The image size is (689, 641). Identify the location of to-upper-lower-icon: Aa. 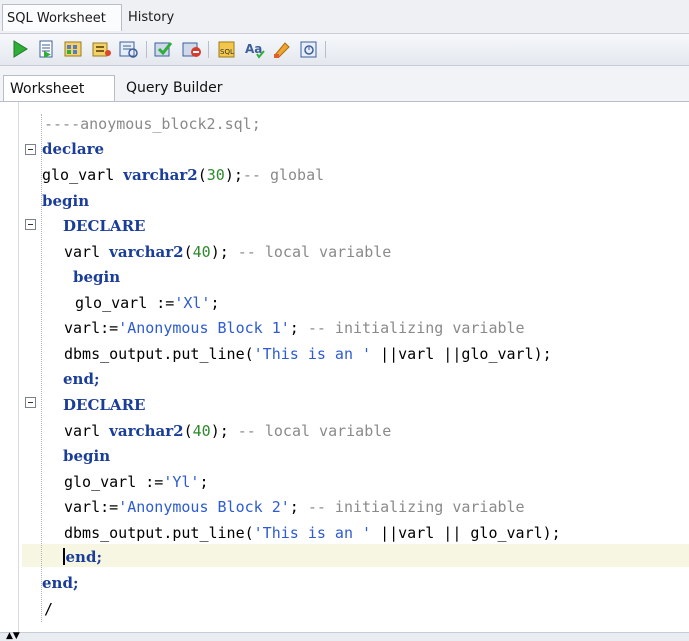
(255, 49).